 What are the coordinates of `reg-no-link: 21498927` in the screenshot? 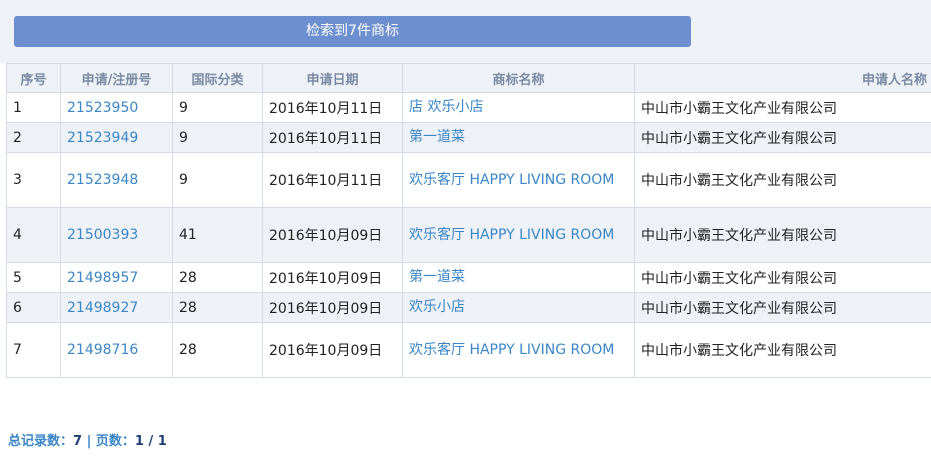 It's located at (102, 308).